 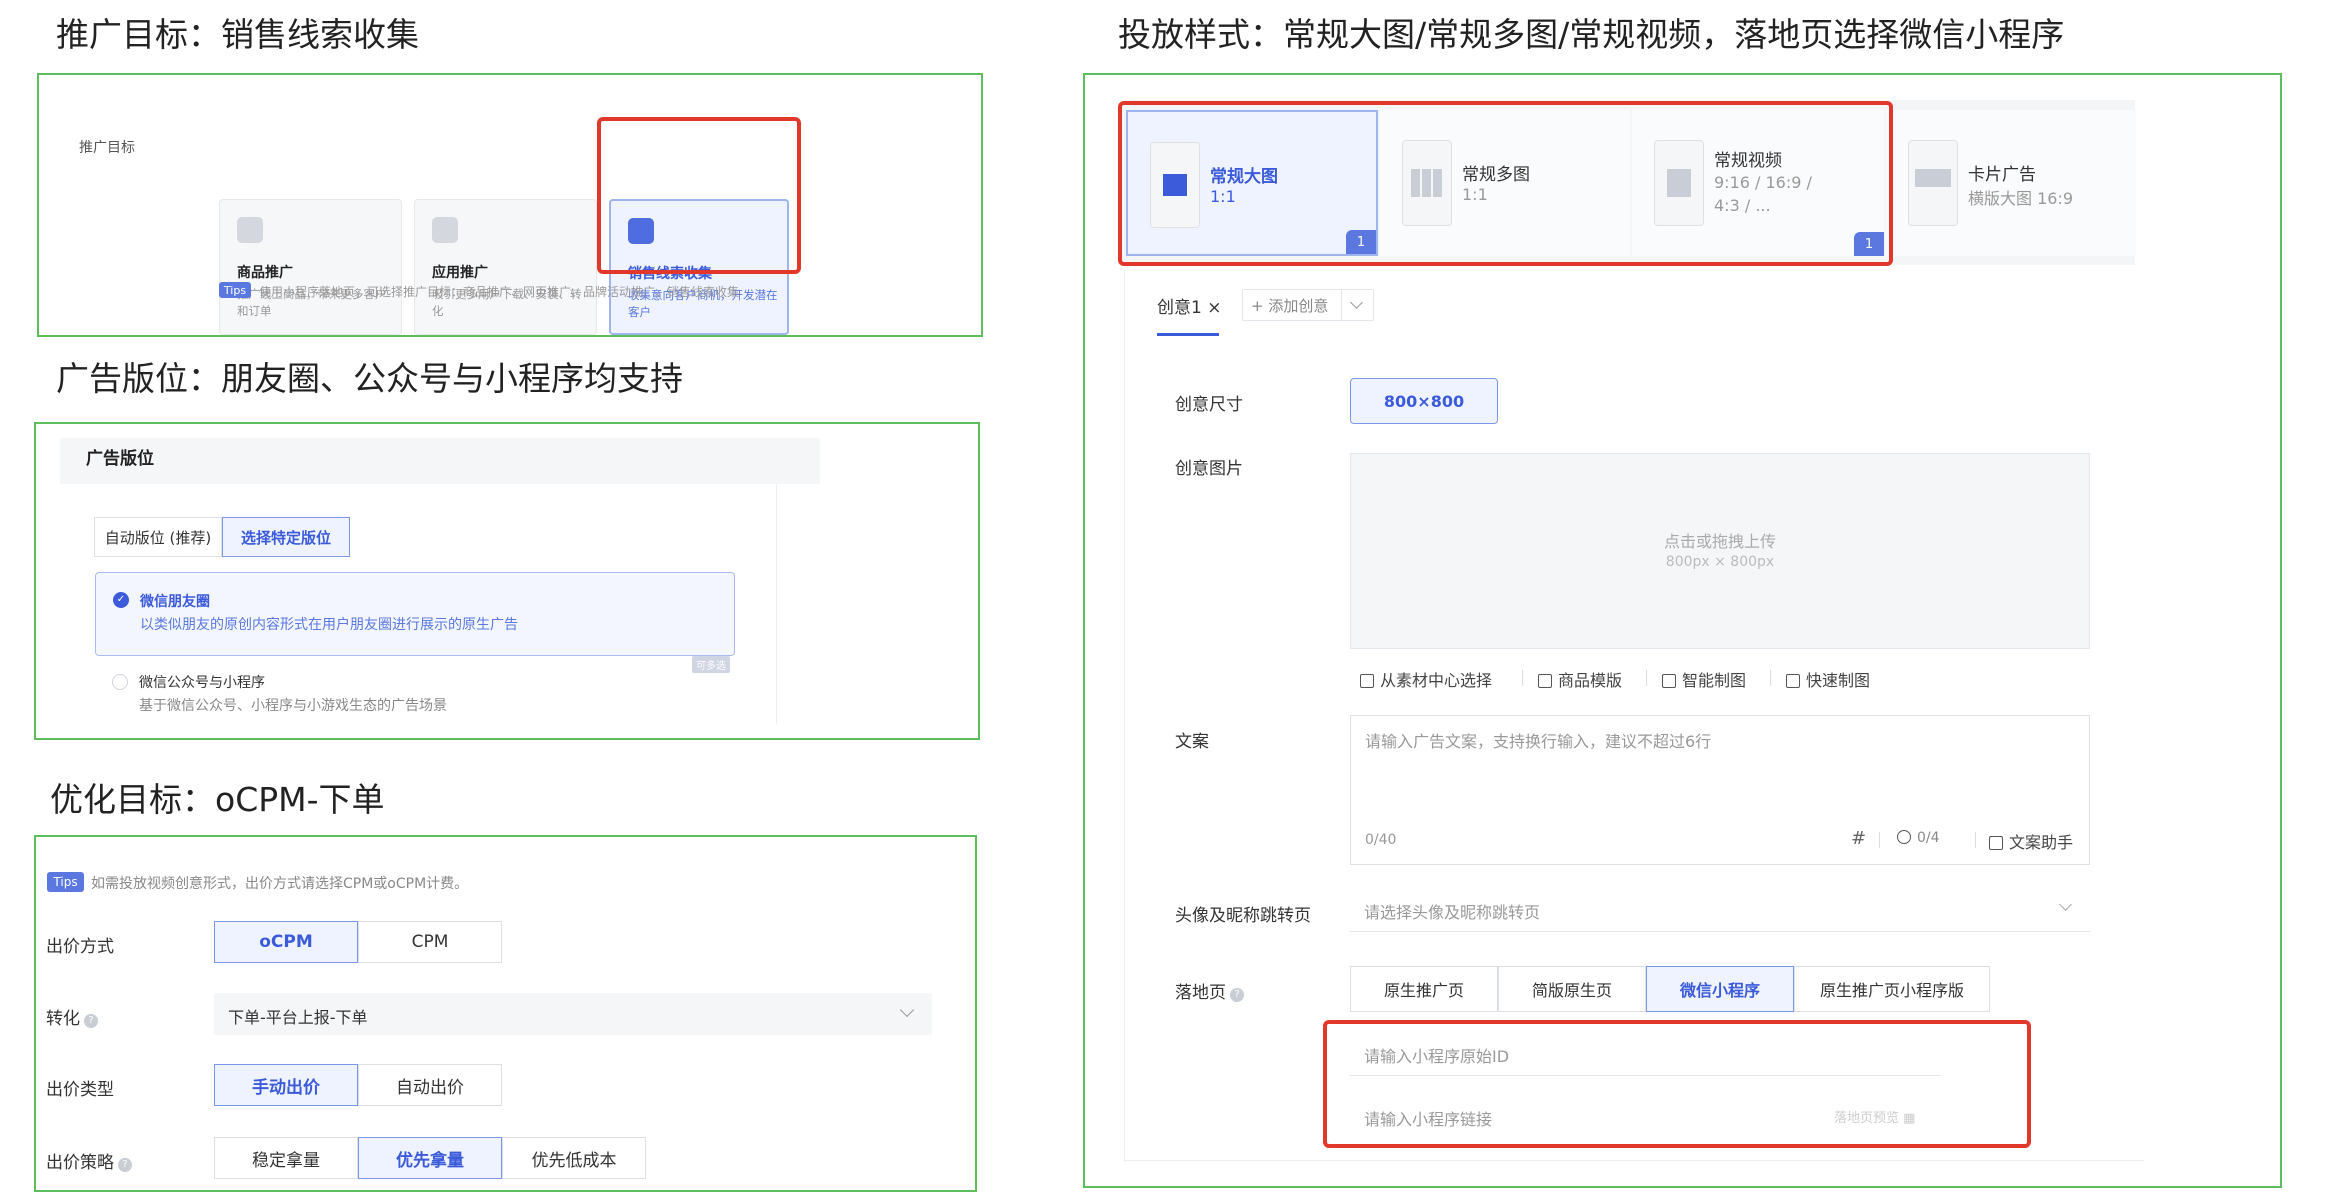 I want to click on bid-method-label: 出价方式, so click(x=80, y=947).